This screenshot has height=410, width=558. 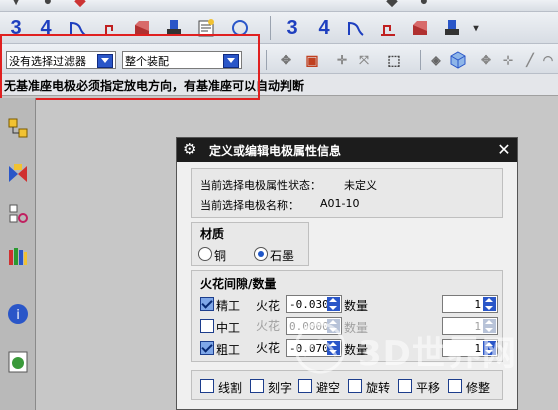 What do you see at coordinates (328, 388) in the screenshot?
I see `clearance-label: 避空` at bounding box center [328, 388].